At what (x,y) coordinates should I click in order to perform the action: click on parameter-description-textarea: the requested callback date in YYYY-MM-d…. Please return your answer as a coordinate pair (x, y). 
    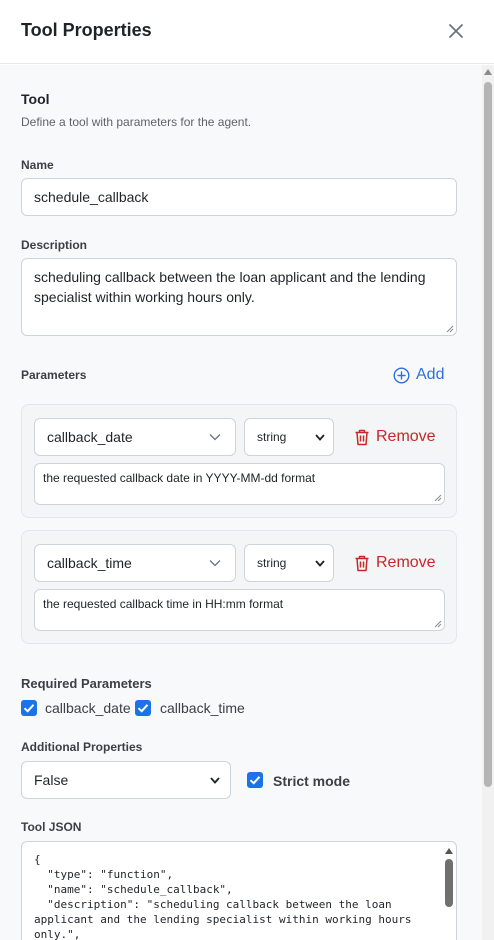
    Looking at the image, I should click on (239, 484).